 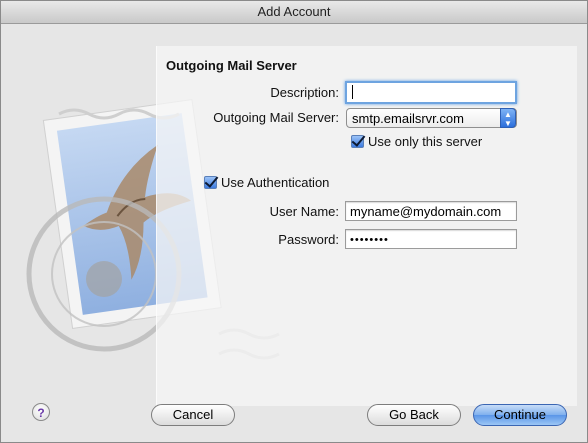 What do you see at coordinates (41, 412) in the screenshot?
I see `help-icon: ?` at bounding box center [41, 412].